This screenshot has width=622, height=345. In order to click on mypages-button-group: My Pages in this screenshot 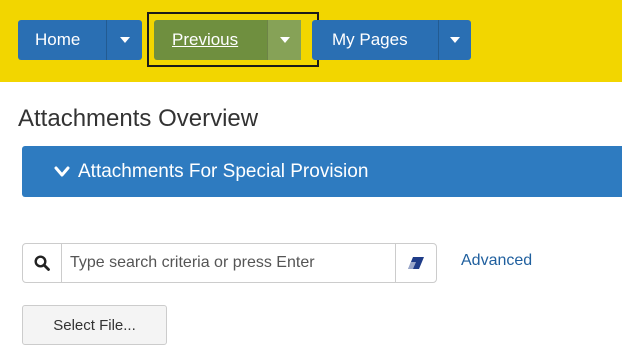, I will do `click(391, 40)`.